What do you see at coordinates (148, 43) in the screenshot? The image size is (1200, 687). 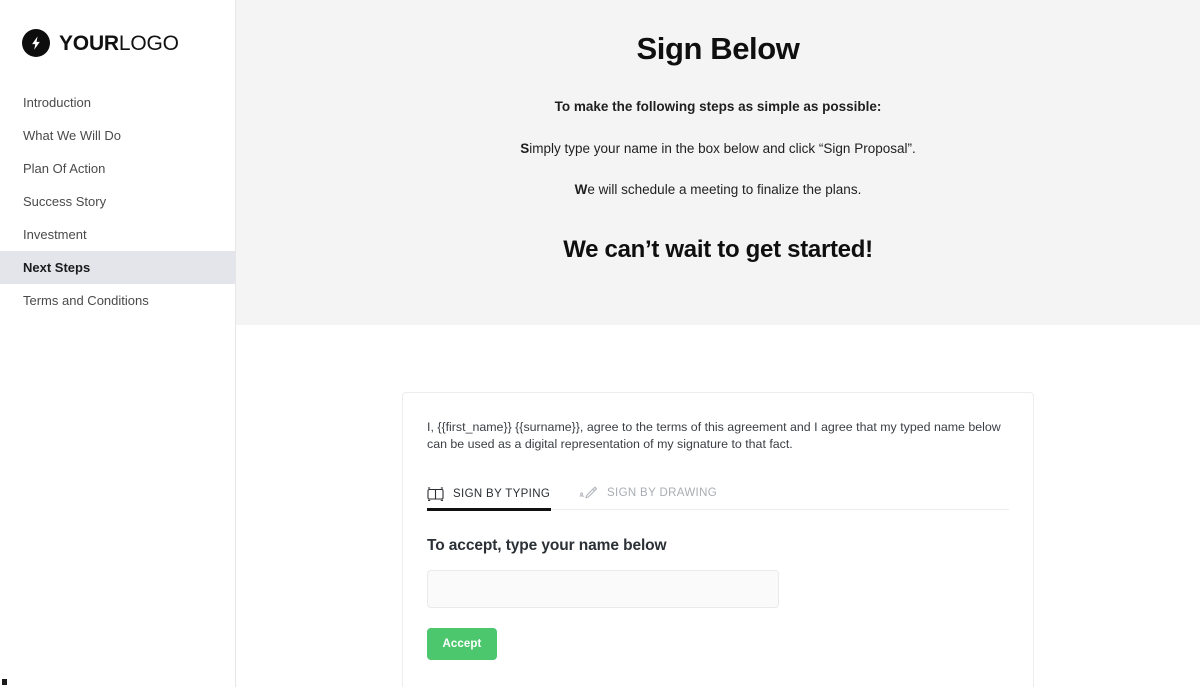 I see `logo-text-light: LOGO` at bounding box center [148, 43].